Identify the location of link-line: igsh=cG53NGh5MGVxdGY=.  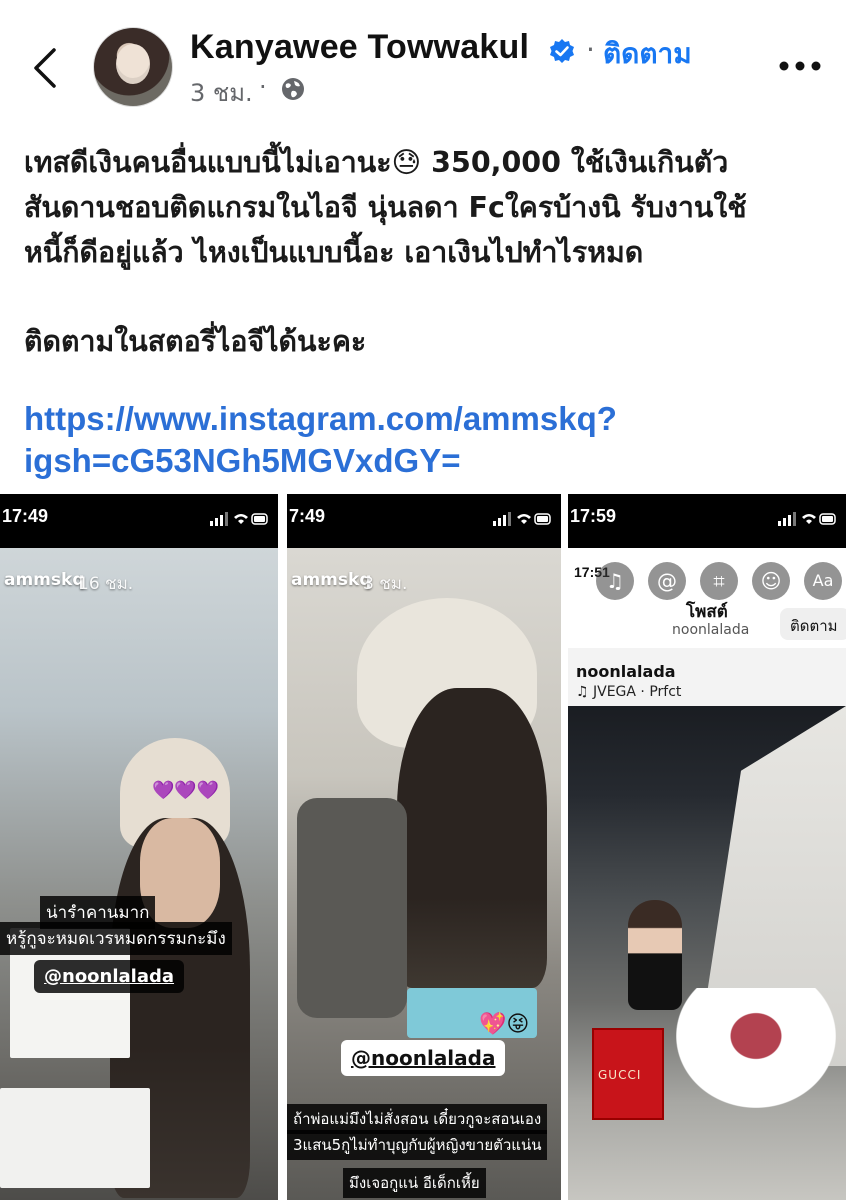
(424, 461).